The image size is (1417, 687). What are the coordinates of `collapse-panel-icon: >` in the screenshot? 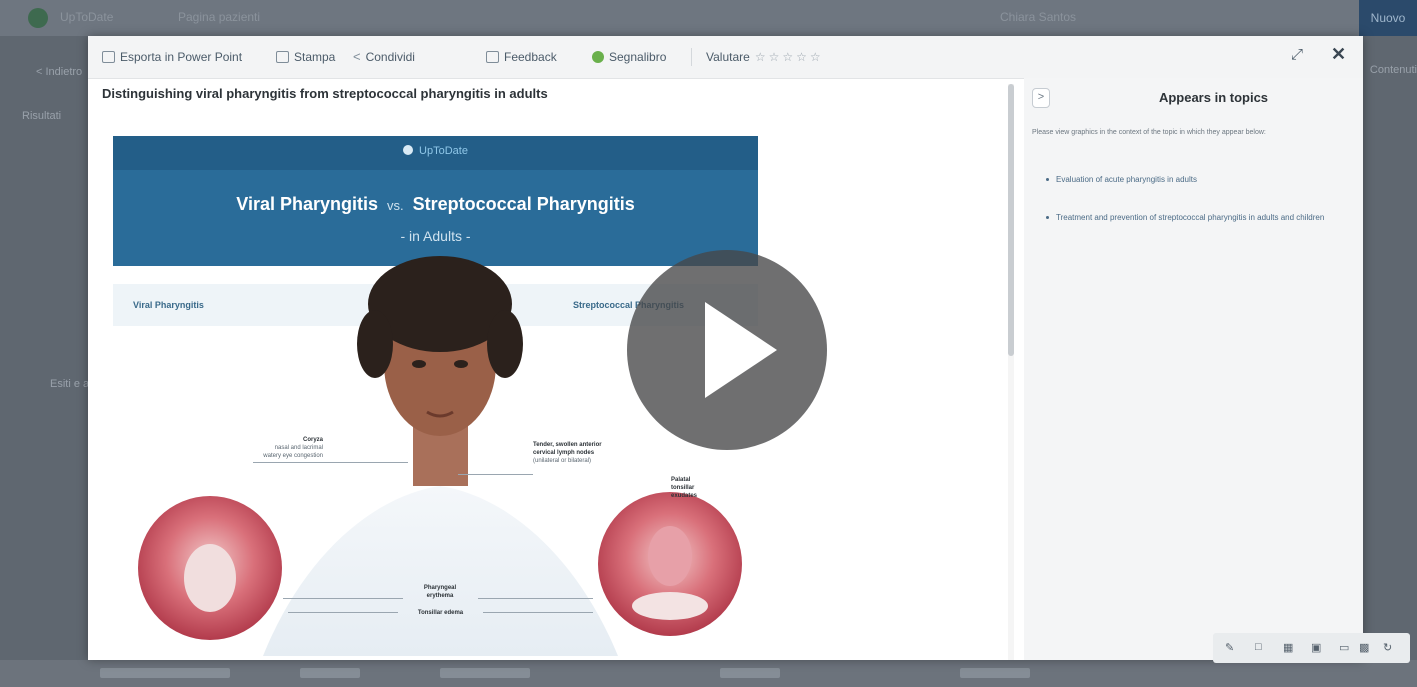 It's located at (1041, 98).